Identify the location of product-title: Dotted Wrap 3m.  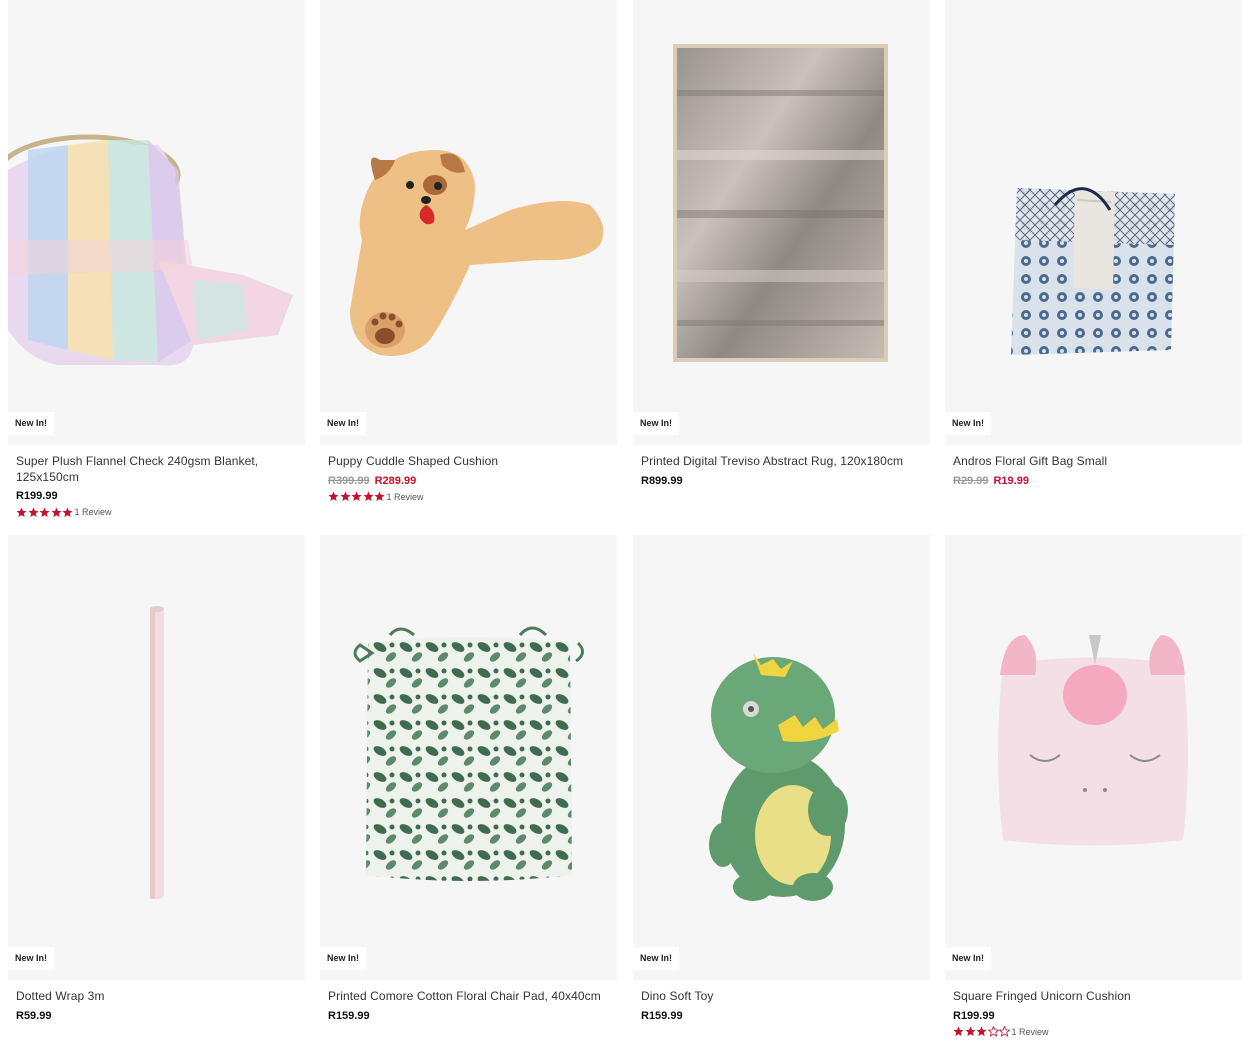
(156, 997).